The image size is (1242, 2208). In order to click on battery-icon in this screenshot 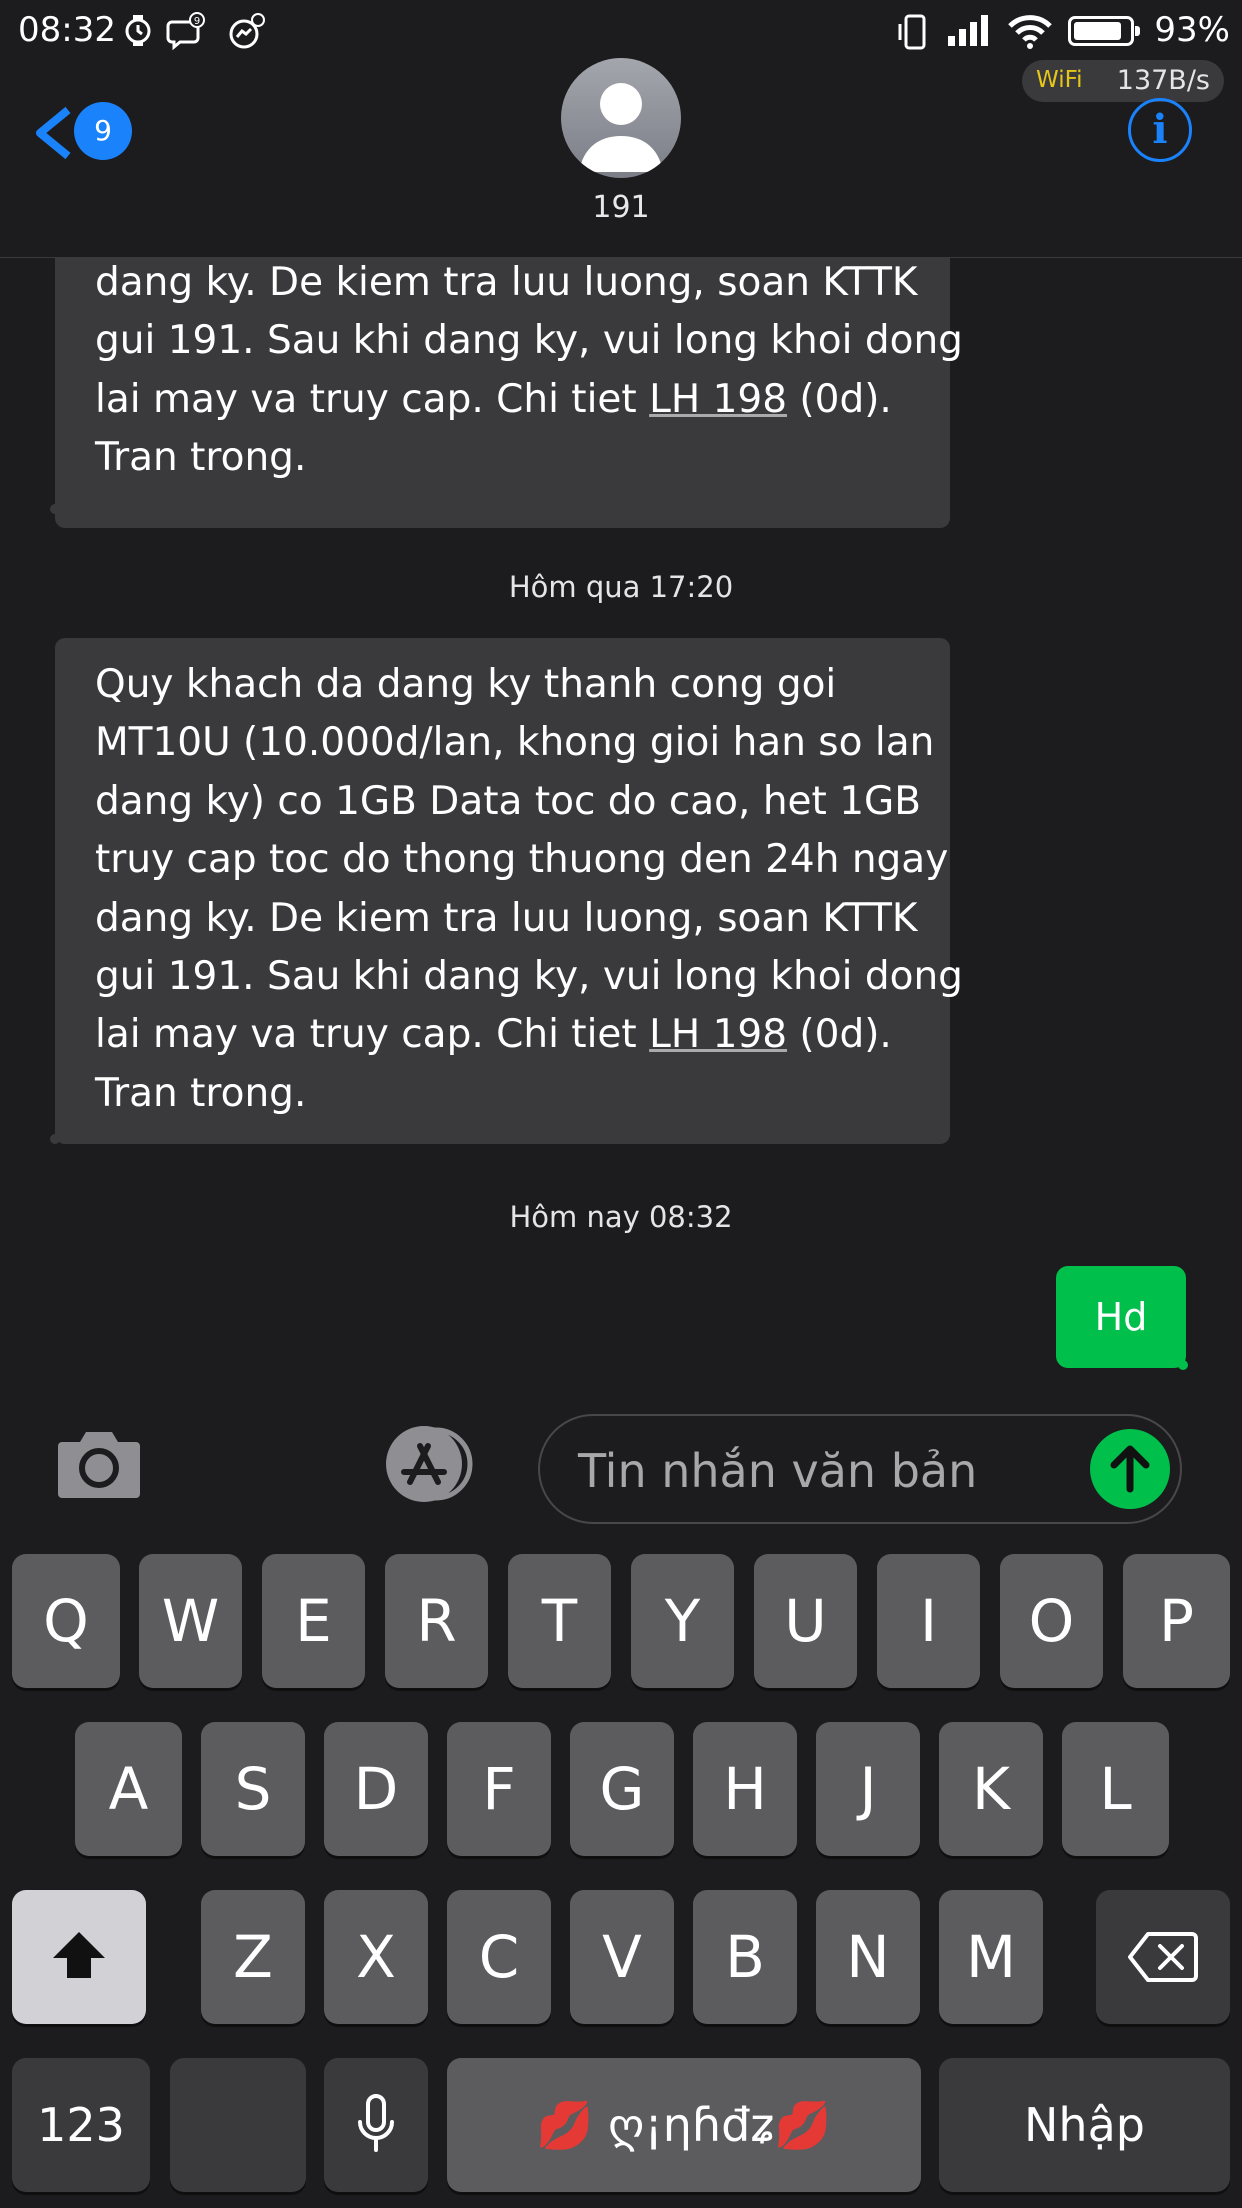, I will do `click(1104, 31)`.